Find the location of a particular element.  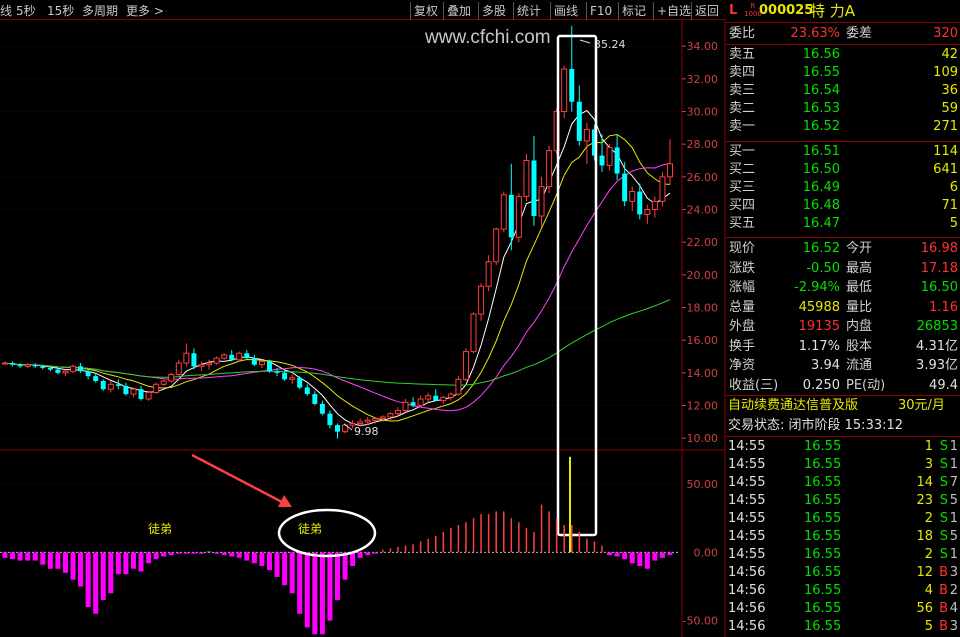

weicha-value: 320 is located at coordinates (945, 33).